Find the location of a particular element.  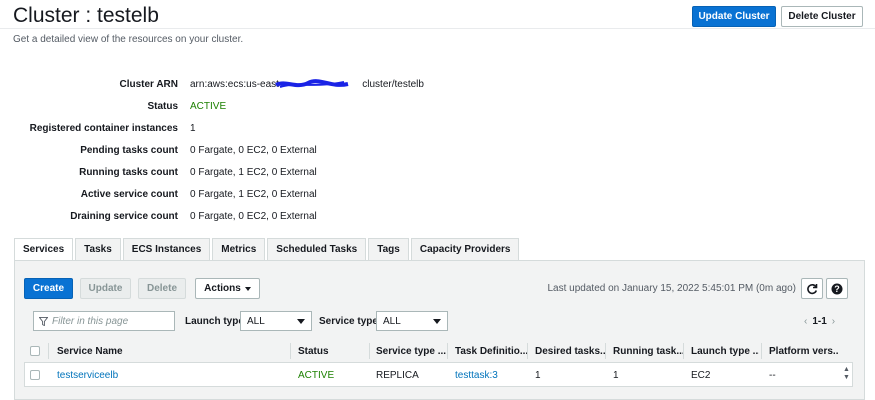

tab-ecs-instances: ECS Instances is located at coordinates (166, 249).